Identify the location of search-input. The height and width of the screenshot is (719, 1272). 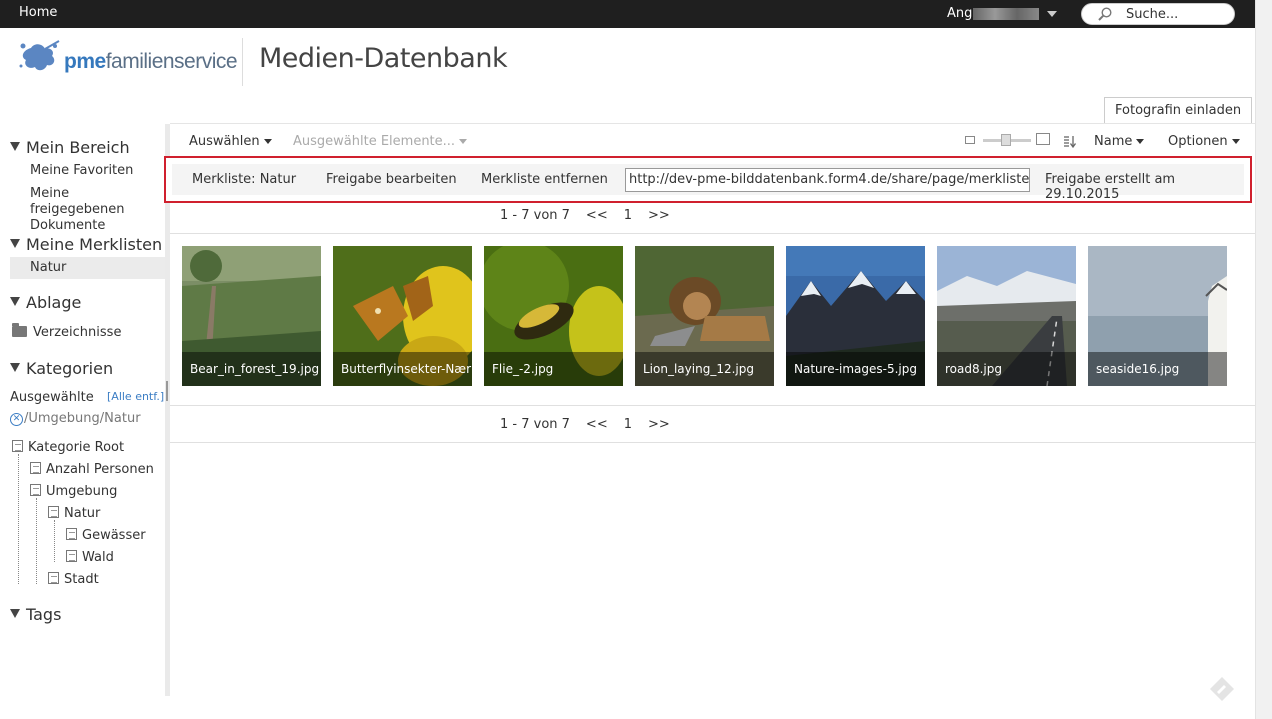
(1176, 14).